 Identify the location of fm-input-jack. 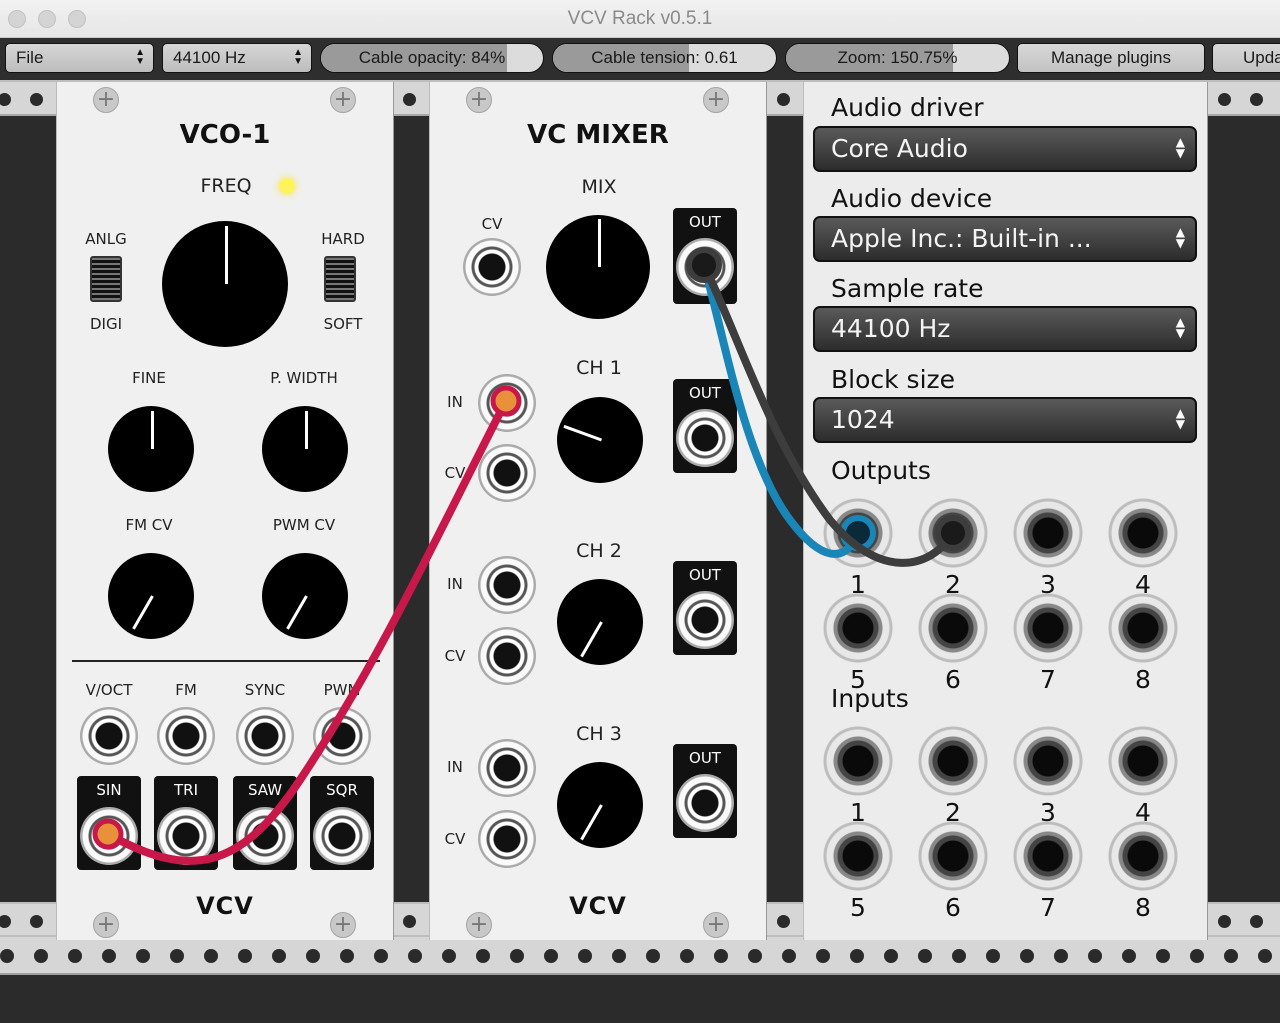
(186, 736).